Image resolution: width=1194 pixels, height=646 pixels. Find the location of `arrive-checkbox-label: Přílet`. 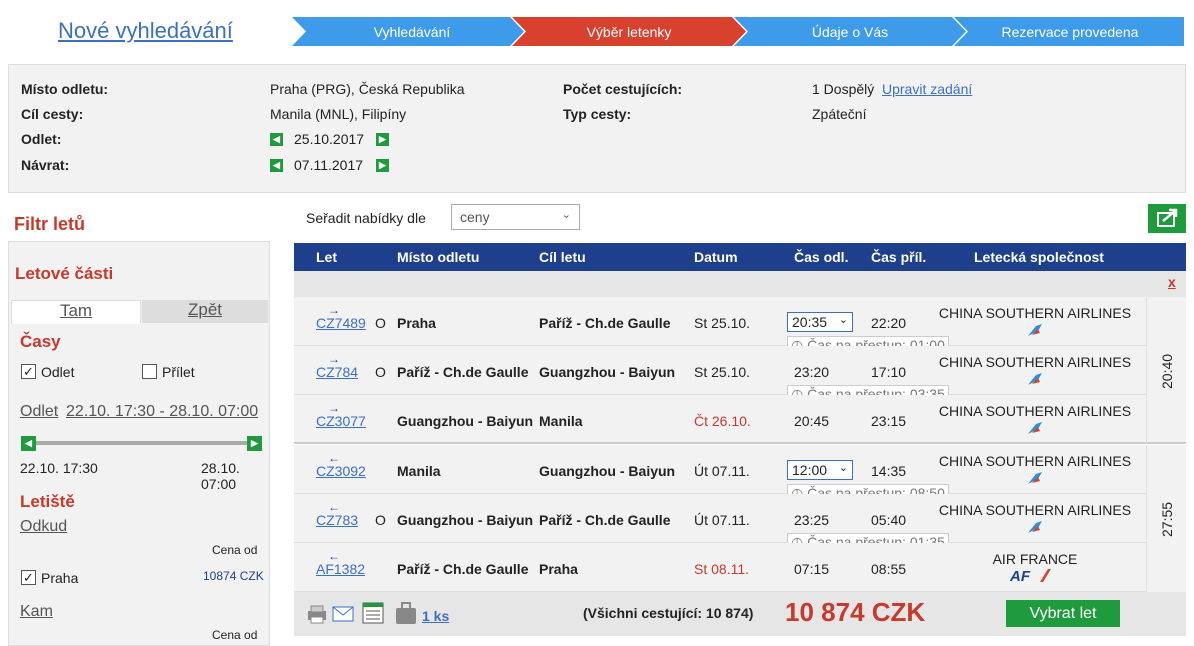

arrive-checkbox-label: Přílet is located at coordinates (178, 372).